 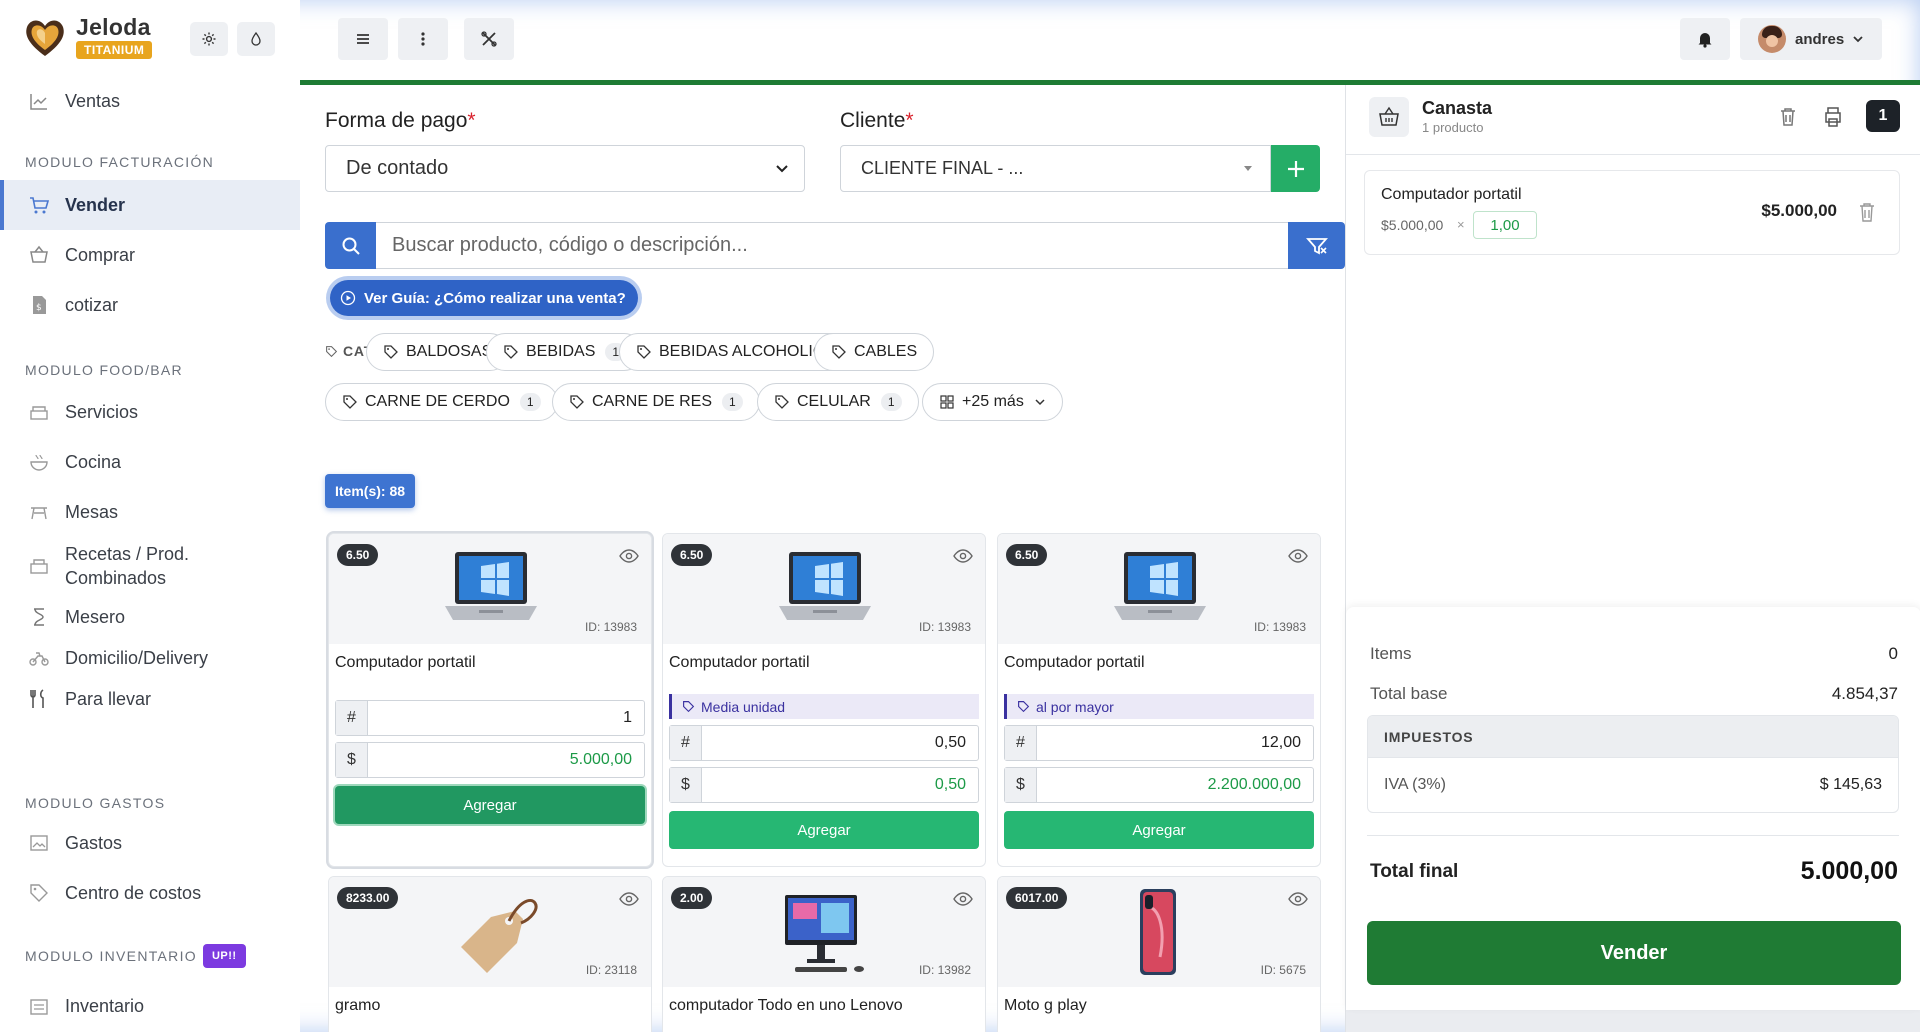 What do you see at coordinates (127, 554) in the screenshot?
I see `recetas-line-1: Recetas / Prod.` at bounding box center [127, 554].